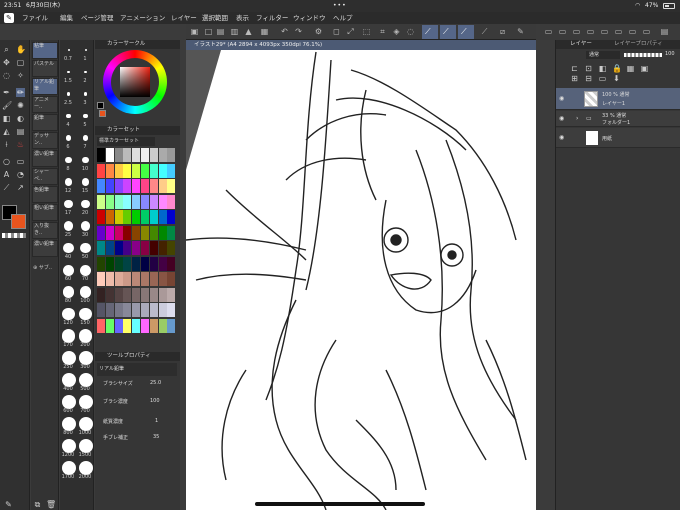 The image size is (680, 510). I want to click on opacity-value: 100, so click(670, 54).